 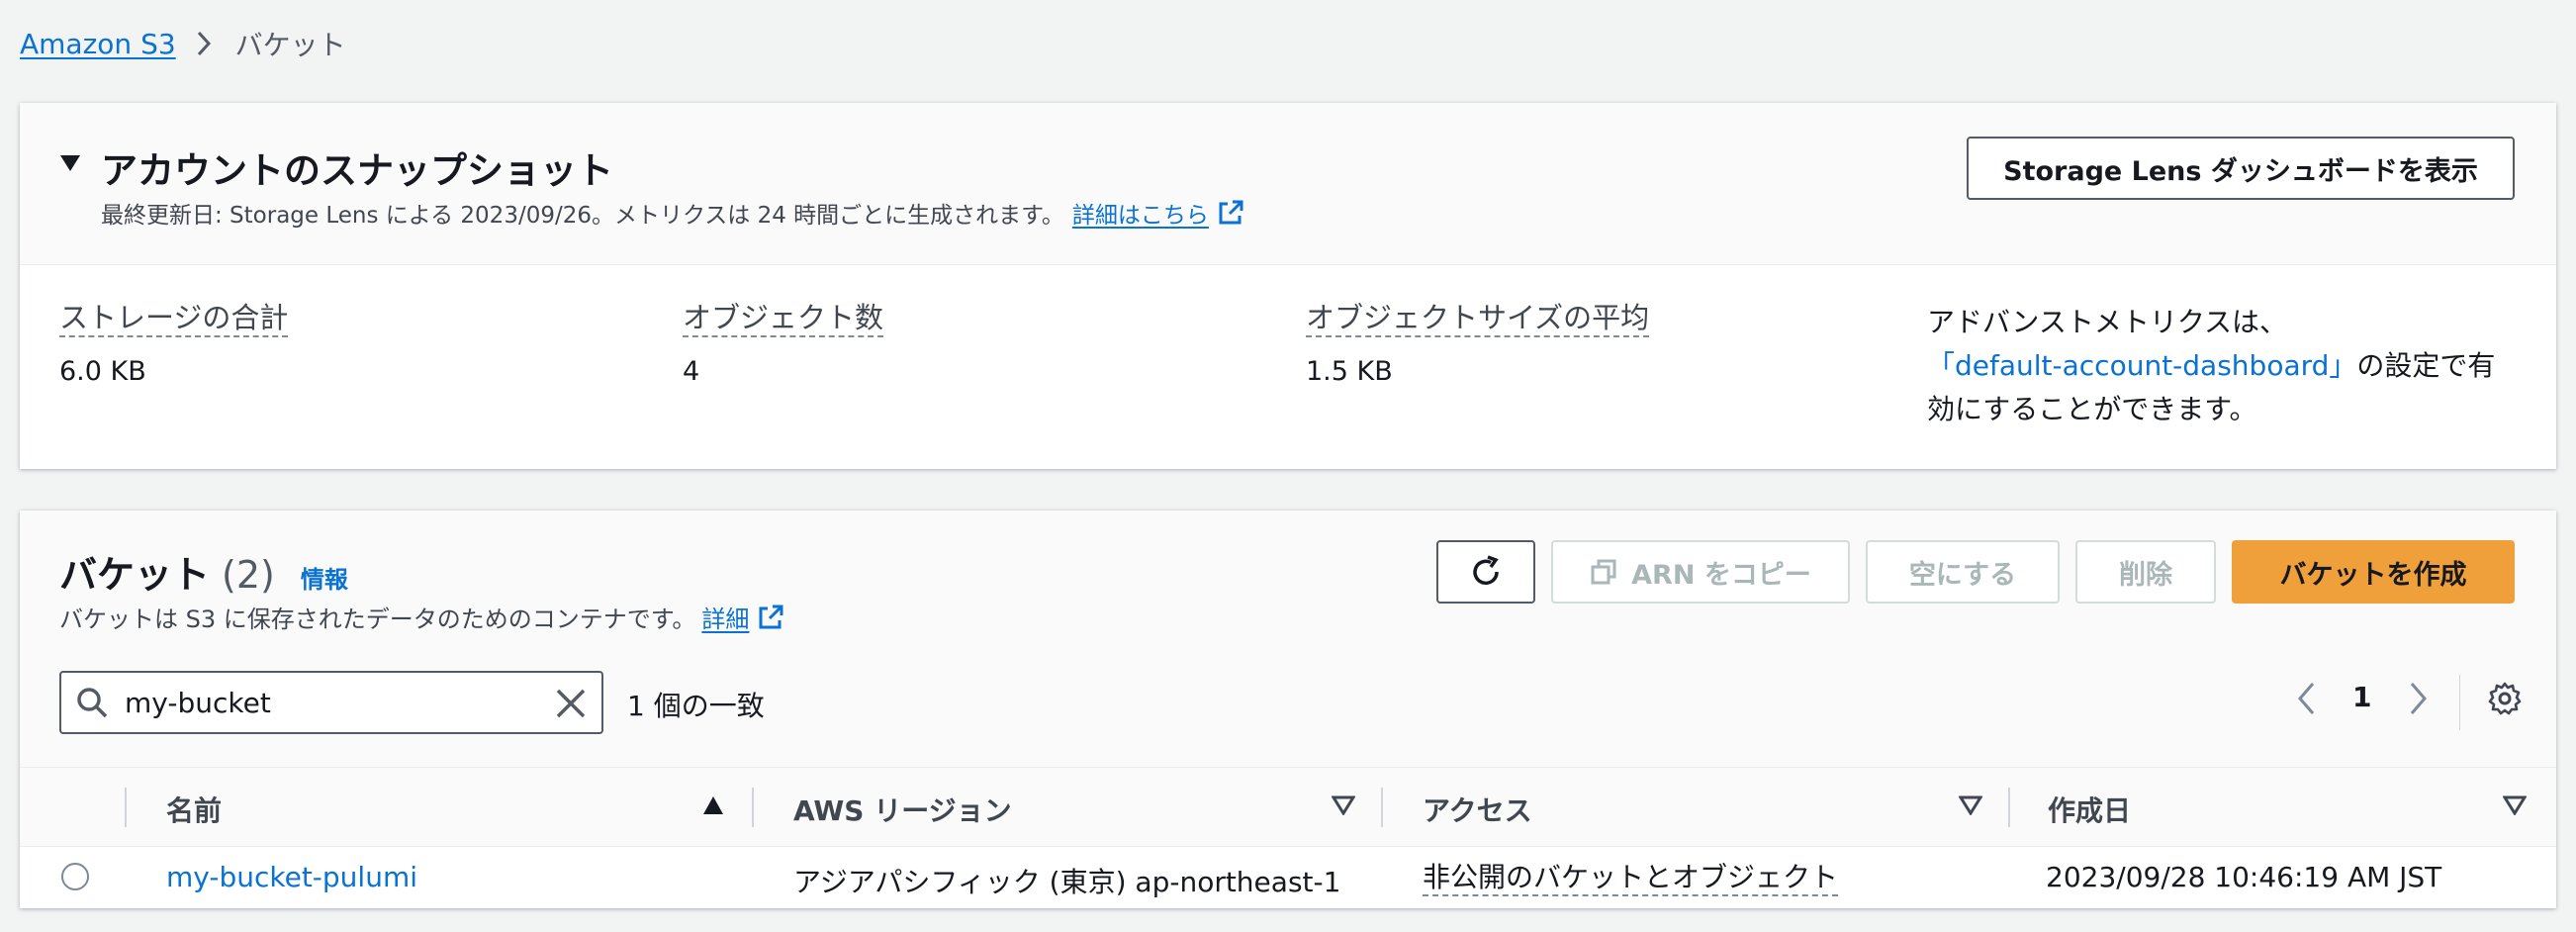 I want to click on caret-down-icon, so click(x=70, y=165).